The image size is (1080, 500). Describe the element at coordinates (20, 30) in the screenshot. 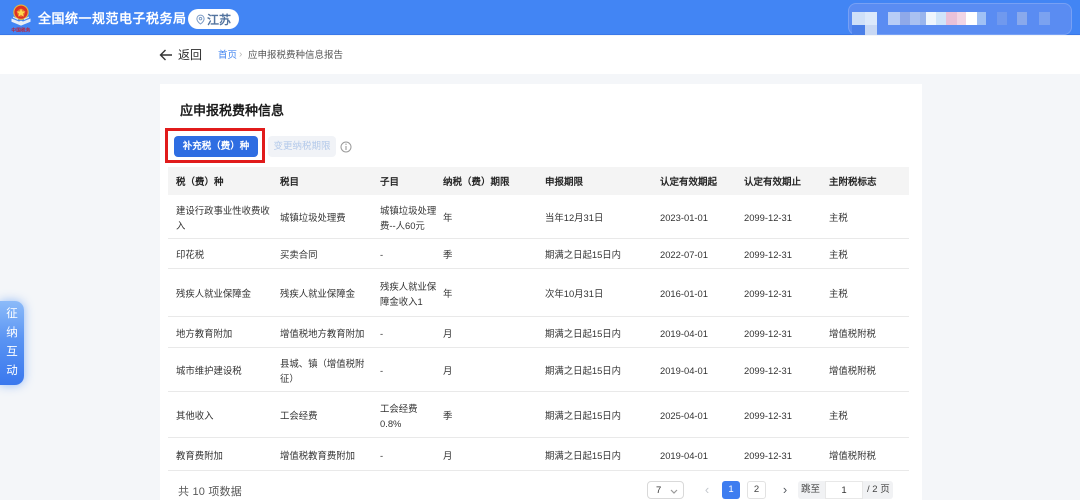

I see `svg-text: 中国税务` at that location.